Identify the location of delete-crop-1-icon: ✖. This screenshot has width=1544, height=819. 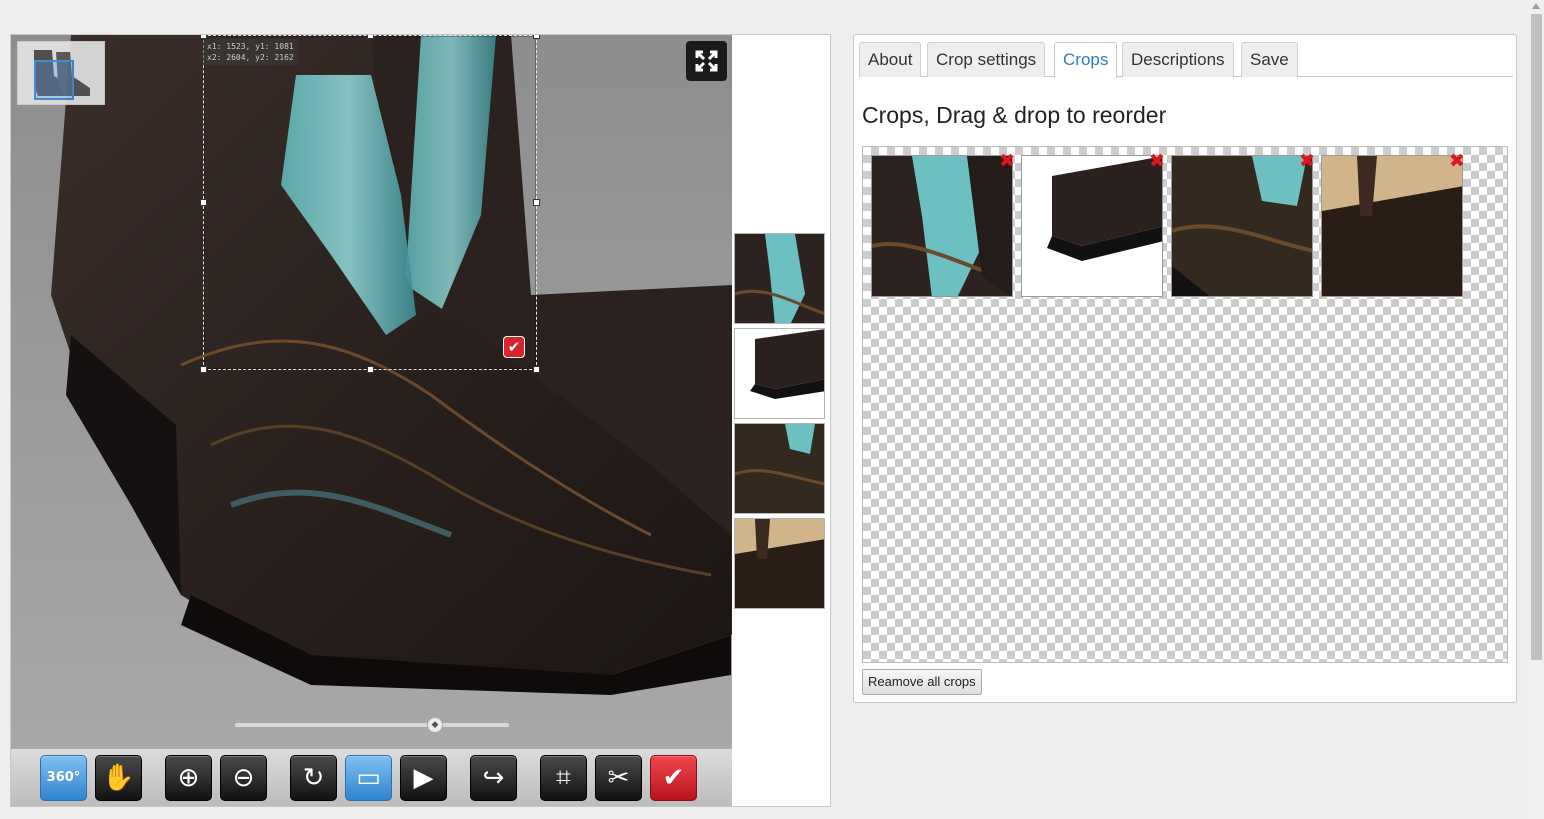
(1007, 161).